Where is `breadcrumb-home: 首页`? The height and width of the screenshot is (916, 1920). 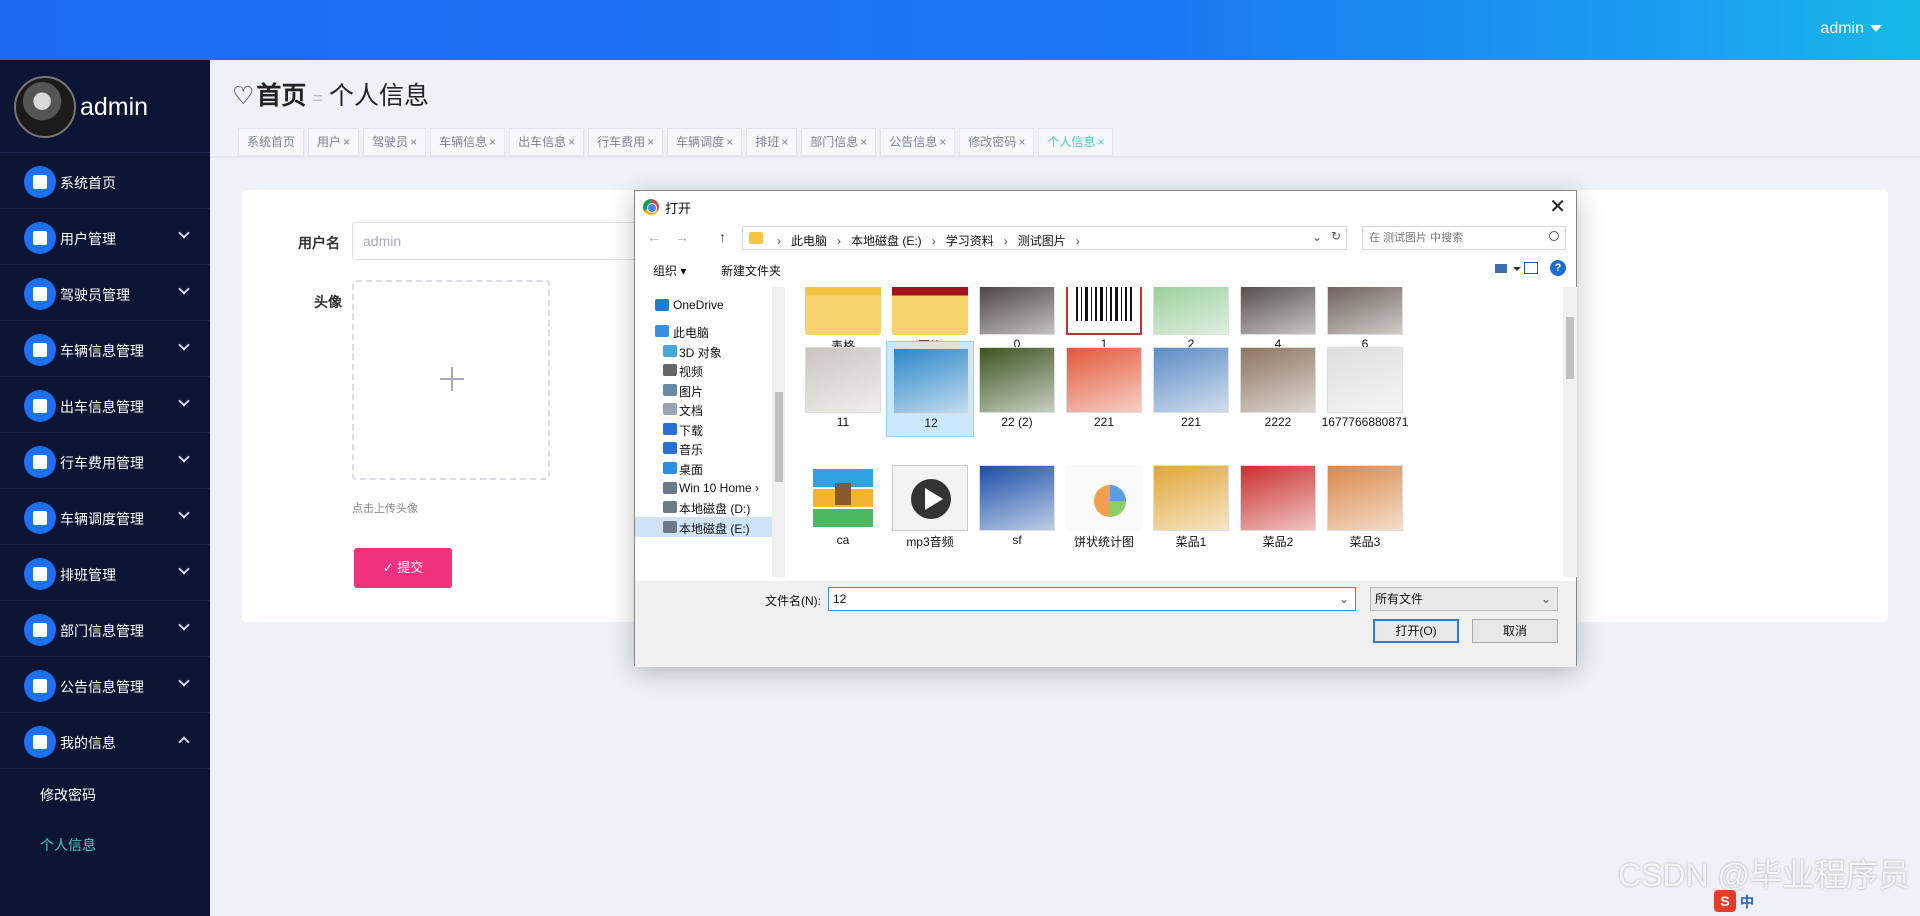 breadcrumb-home: 首页 is located at coordinates (281, 96).